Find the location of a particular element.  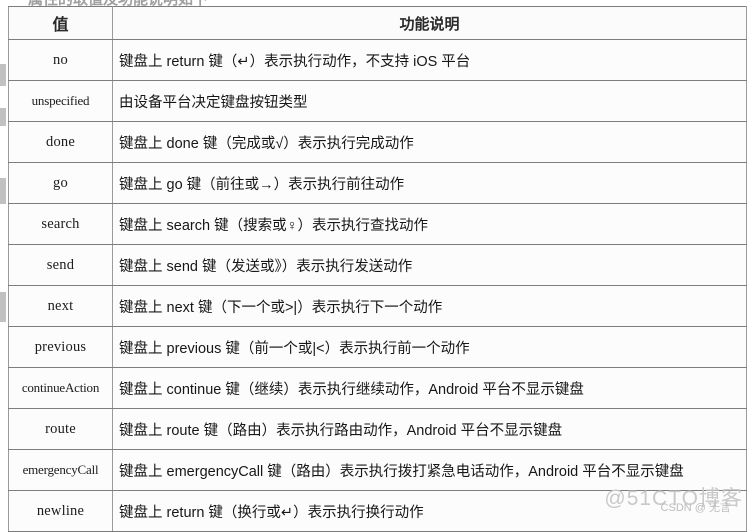

table-row: search 键盘上 search 键（搜索或♀）表示执行查找动作 is located at coordinates (377, 224).